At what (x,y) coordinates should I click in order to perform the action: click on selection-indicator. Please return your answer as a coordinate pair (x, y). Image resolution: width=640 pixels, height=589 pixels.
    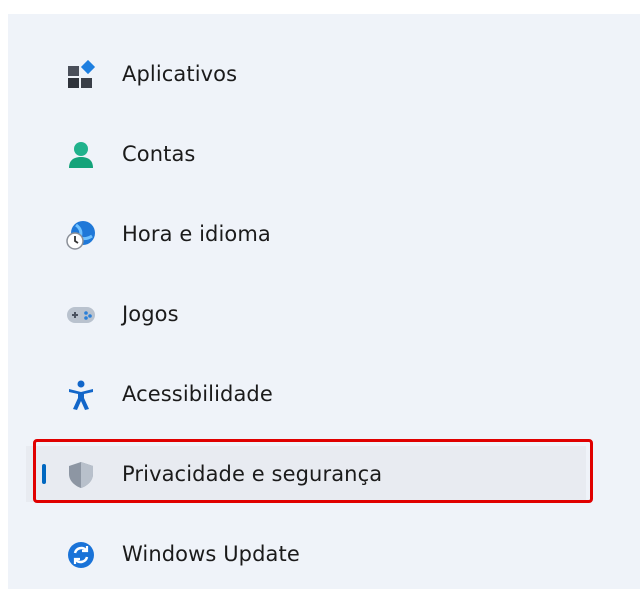
    Looking at the image, I should click on (44, 474).